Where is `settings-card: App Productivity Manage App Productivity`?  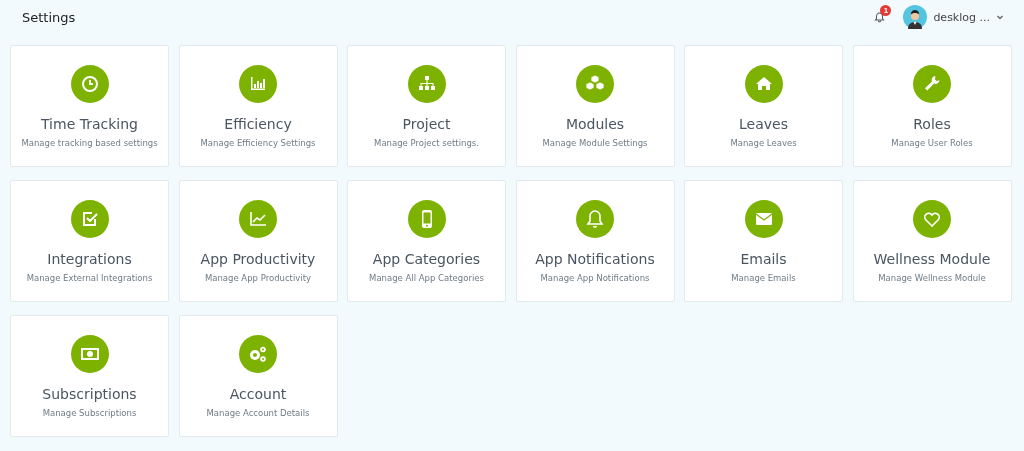
settings-card: App Productivity Manage App Productivity is located at coordinates (258, 241).